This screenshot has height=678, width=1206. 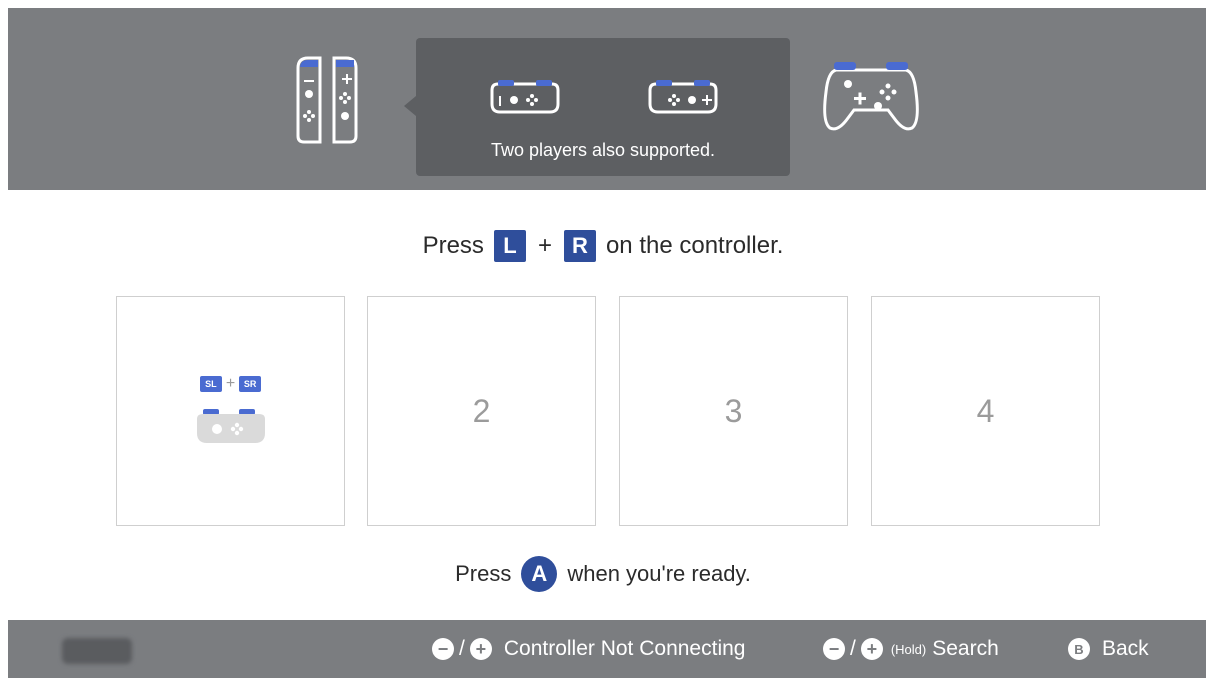 What do you see at coordinates (544, 245) in the screenshot?
I see `instruction-plus: +` at bounding box center [544, 245].